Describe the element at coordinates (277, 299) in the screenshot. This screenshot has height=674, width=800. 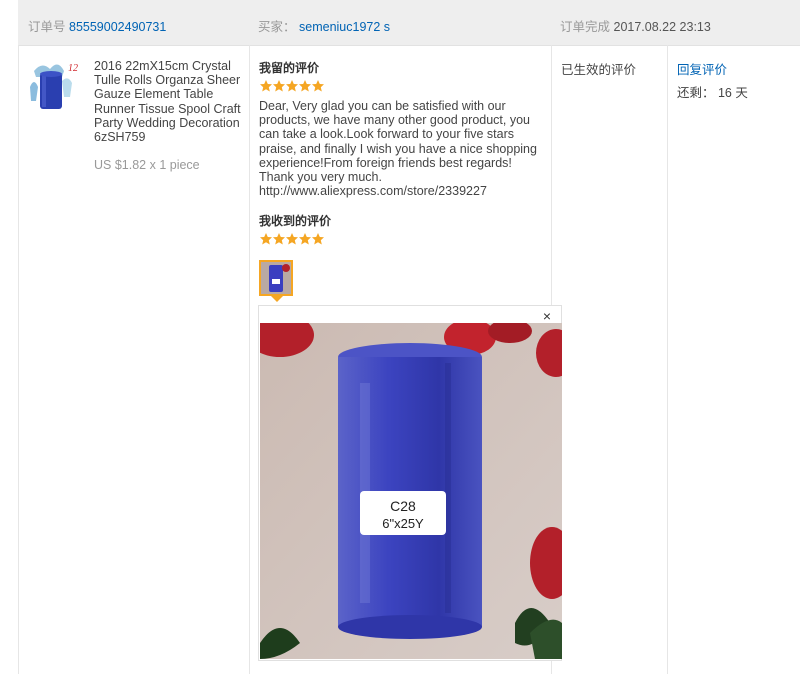
I see `thumbnail-pointer` at that location.